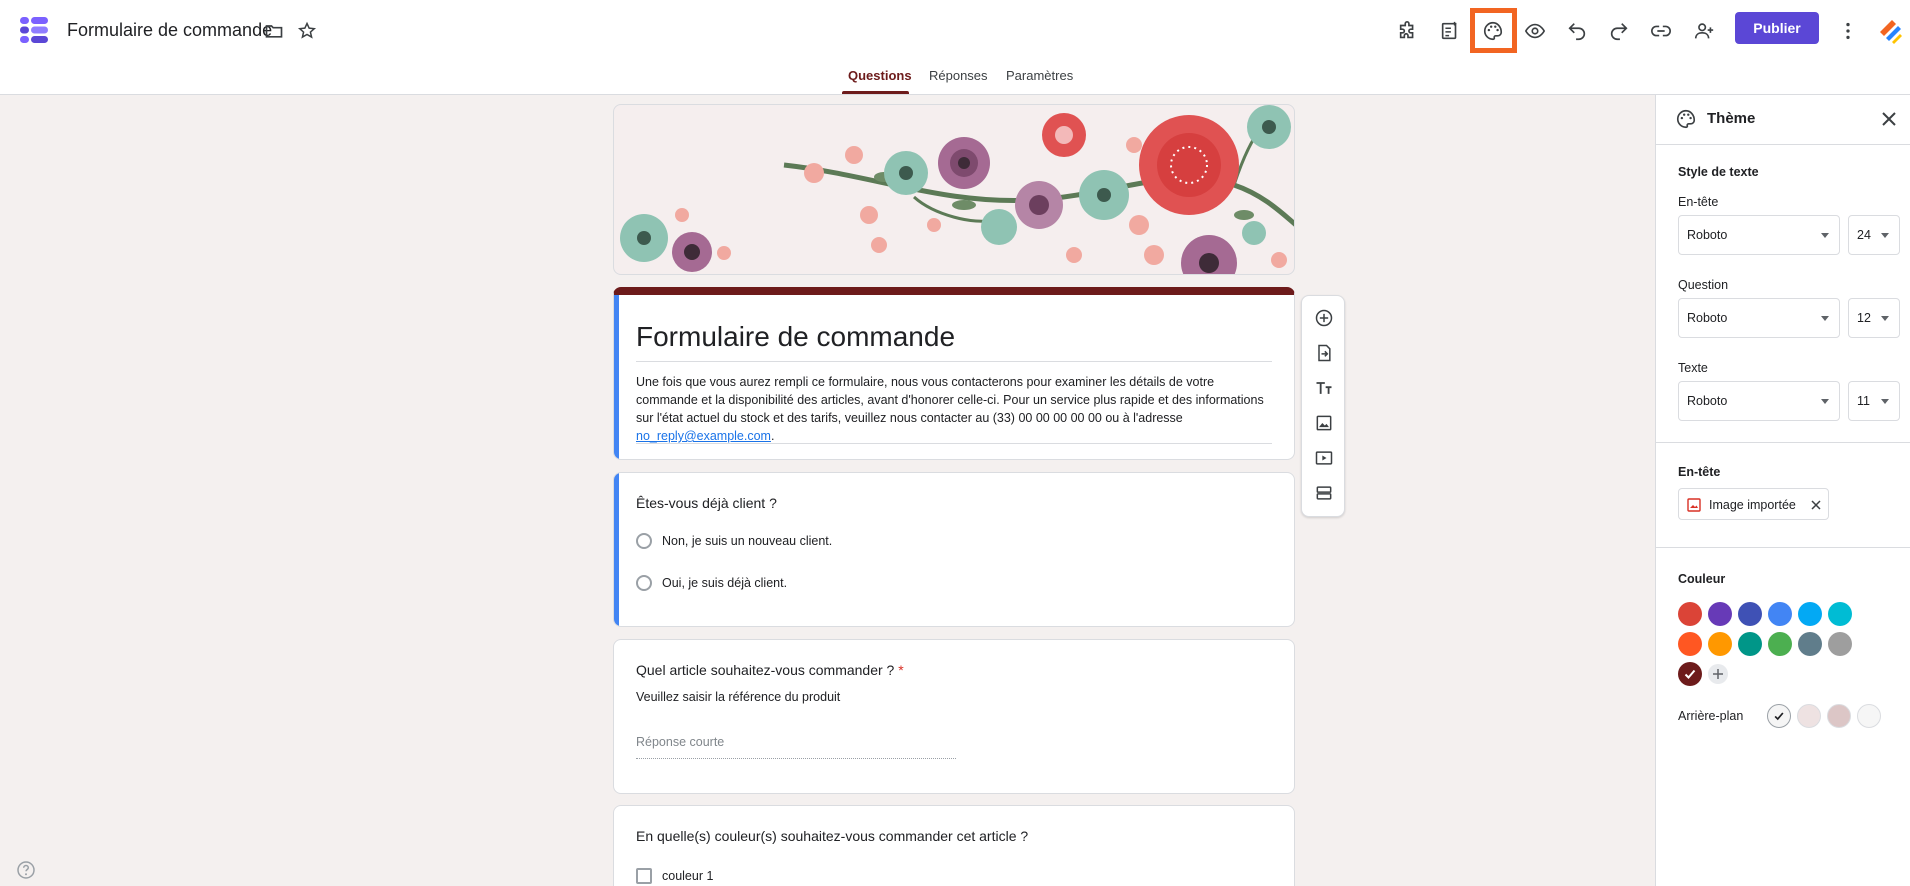 This screenshot has width=1910, height=886. What do you see at coordinates (1324, 318) in the screenshot?
I see `add-circle-icon` at bounding box center [1324, 318].